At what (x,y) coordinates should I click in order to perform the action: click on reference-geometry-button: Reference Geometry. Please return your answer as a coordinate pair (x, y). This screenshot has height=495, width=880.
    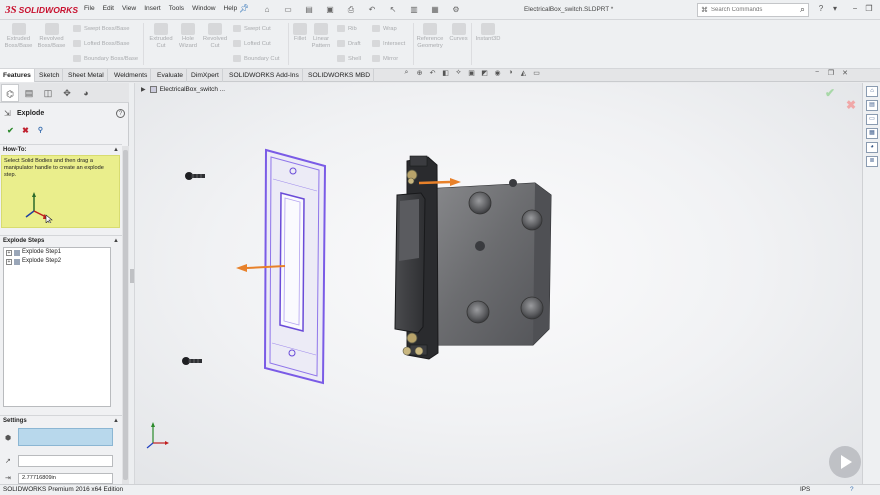
    Looking at the image, I should click on (430, 36).